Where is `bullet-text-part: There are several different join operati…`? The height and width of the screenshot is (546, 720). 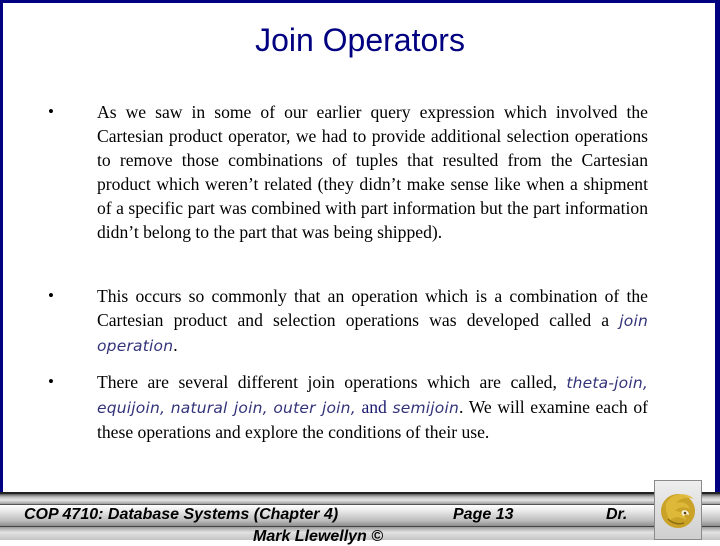
bullet-text-part: There are several different join operati… is located at coordinates (332, 382).